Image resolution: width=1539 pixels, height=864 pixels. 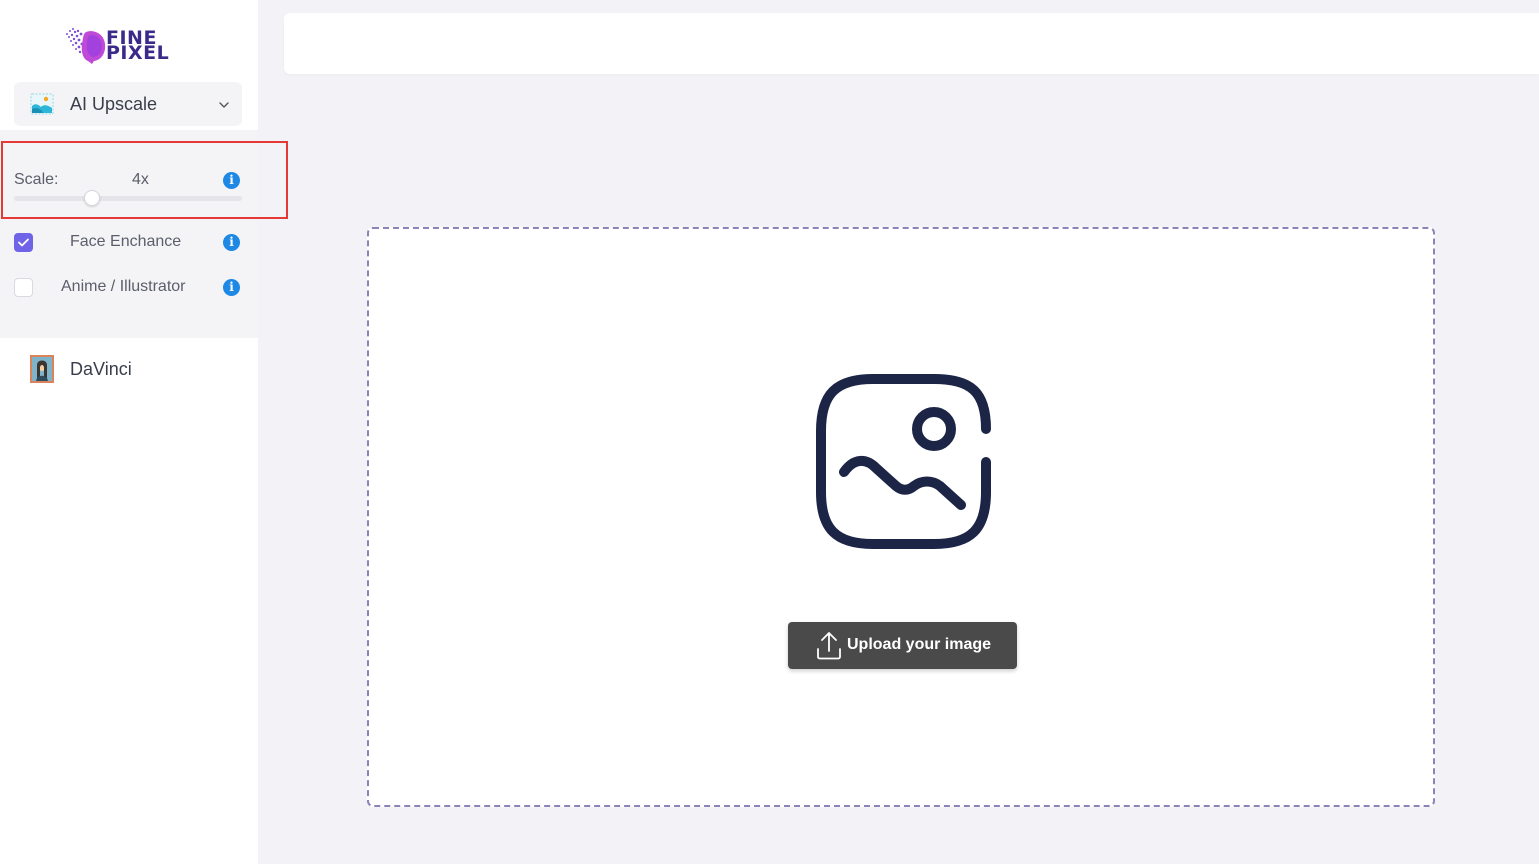 I want to click on anime-label: Anime / Illustrator, so click(x=123, y=287).